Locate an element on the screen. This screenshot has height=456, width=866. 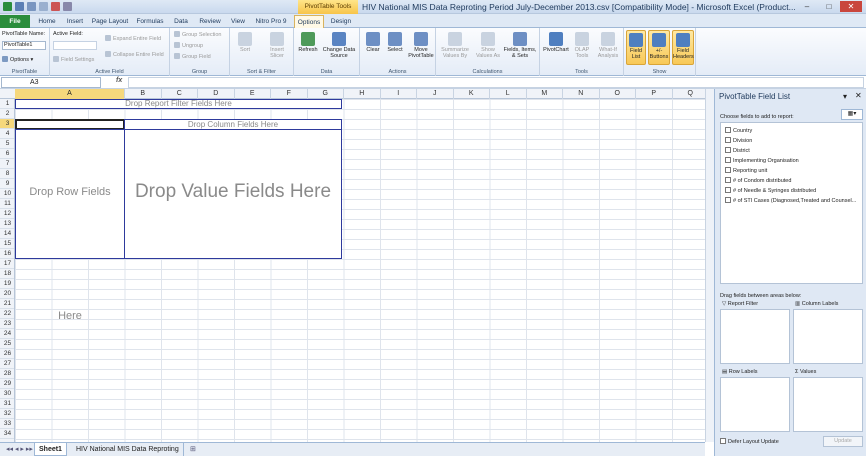
column-header-d: D is located at coordinates (216, 94).